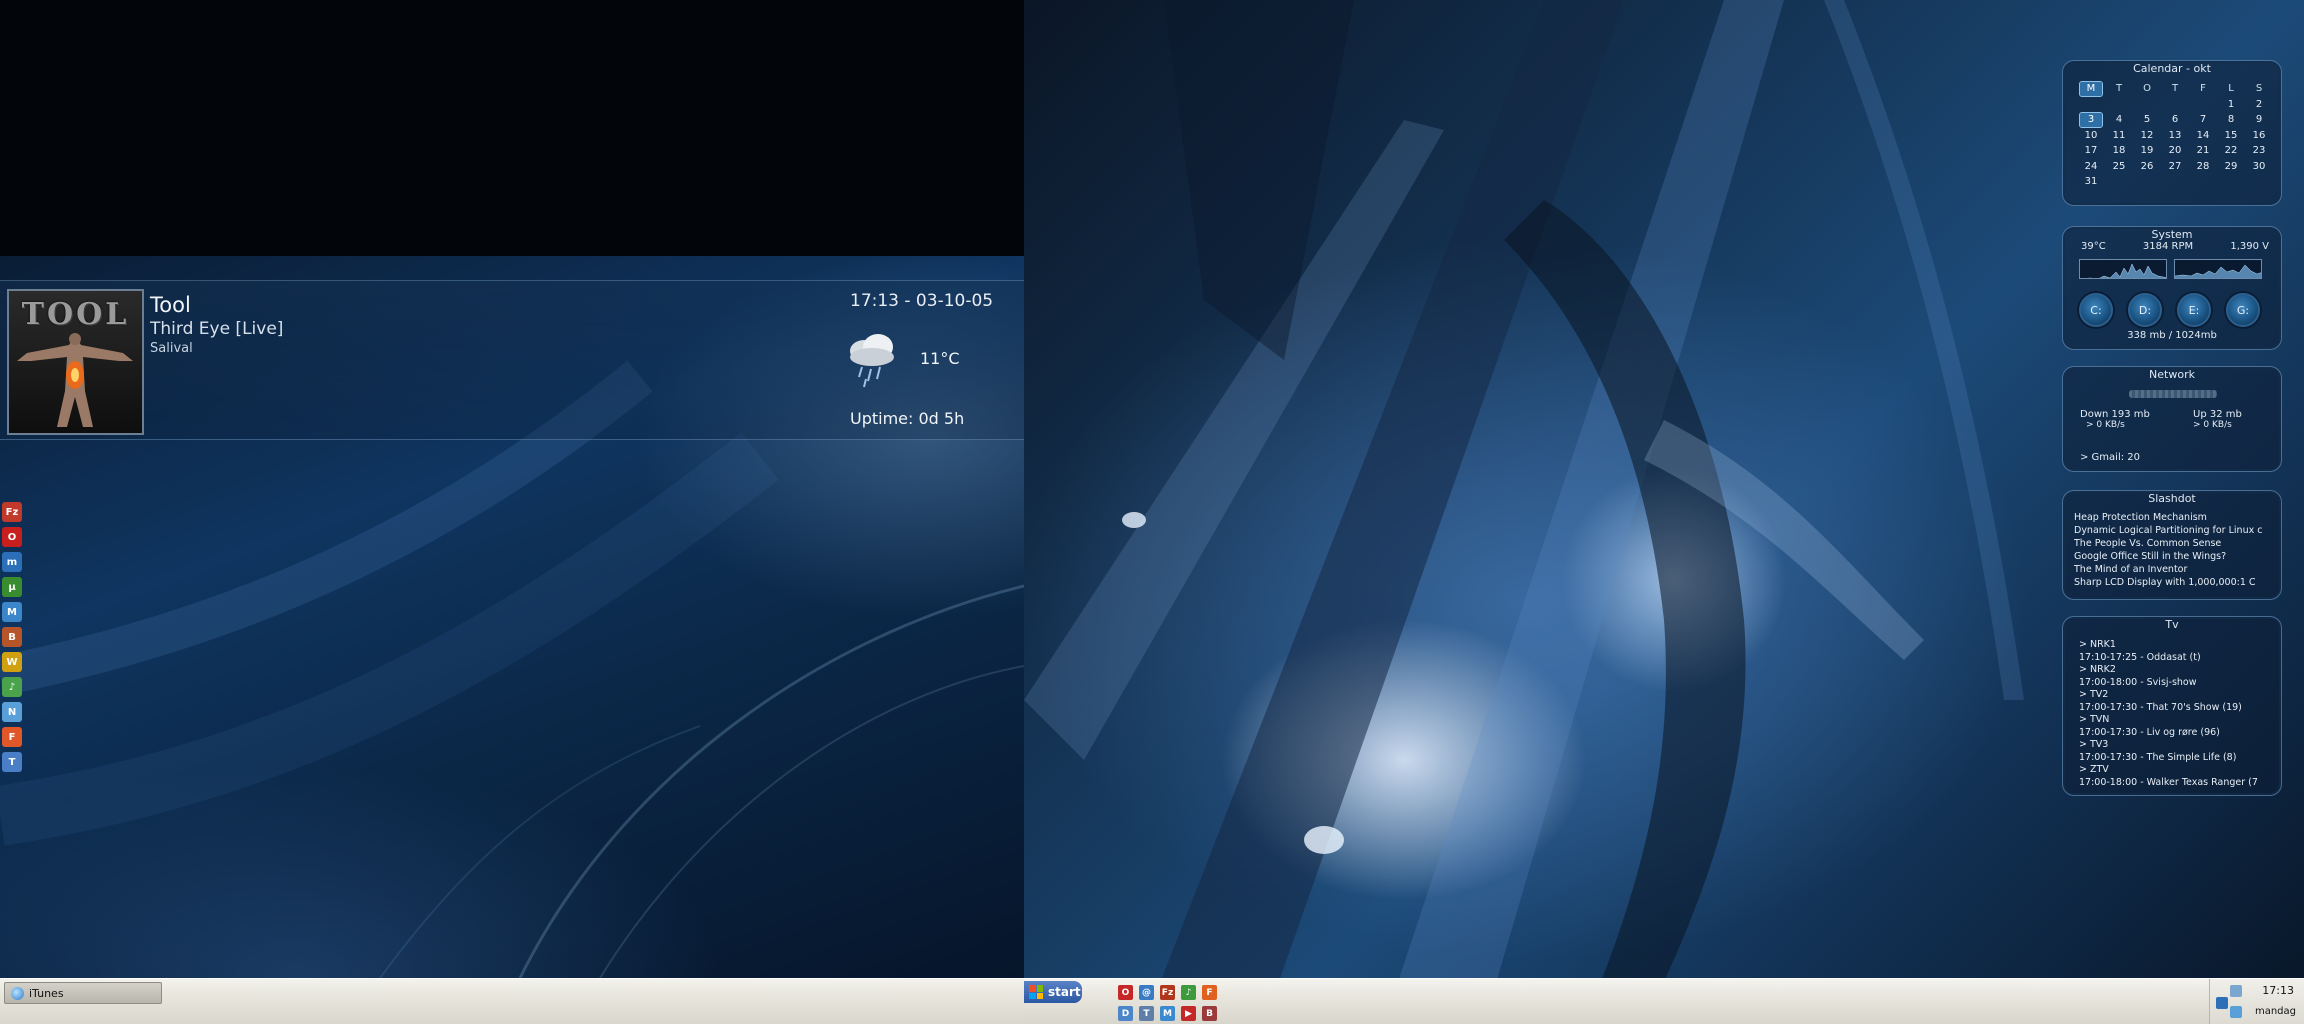 Image resolution: width=2304 pixels, height=1024 pixels. Describe the element at coordinates (2175, 517) in the screenshot. I see `slashdot-headline: Heap Protection Mechanism` at that location.